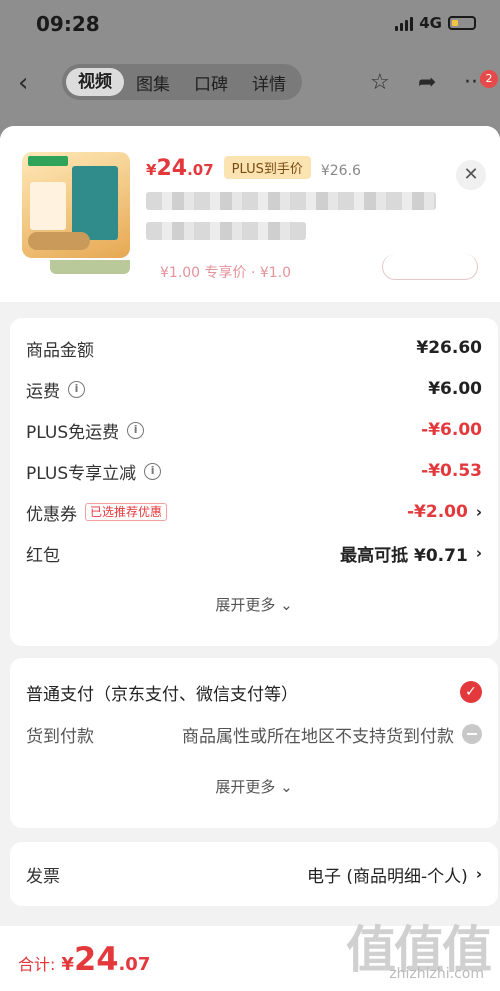  I want to click on brand-logo, so click(48, 161).